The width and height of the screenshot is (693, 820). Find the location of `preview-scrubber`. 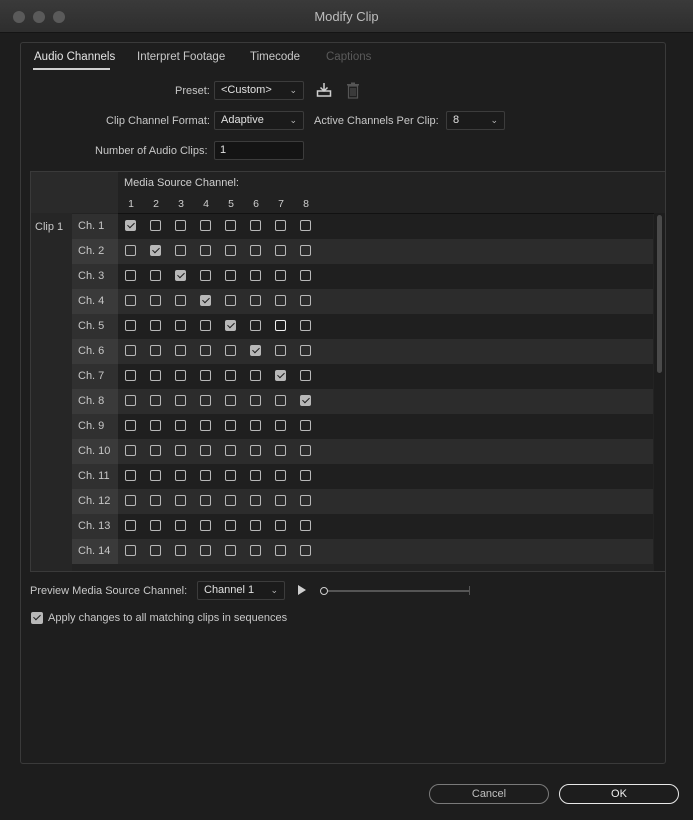

preview-scrubber is located at coordinates (396, 591).